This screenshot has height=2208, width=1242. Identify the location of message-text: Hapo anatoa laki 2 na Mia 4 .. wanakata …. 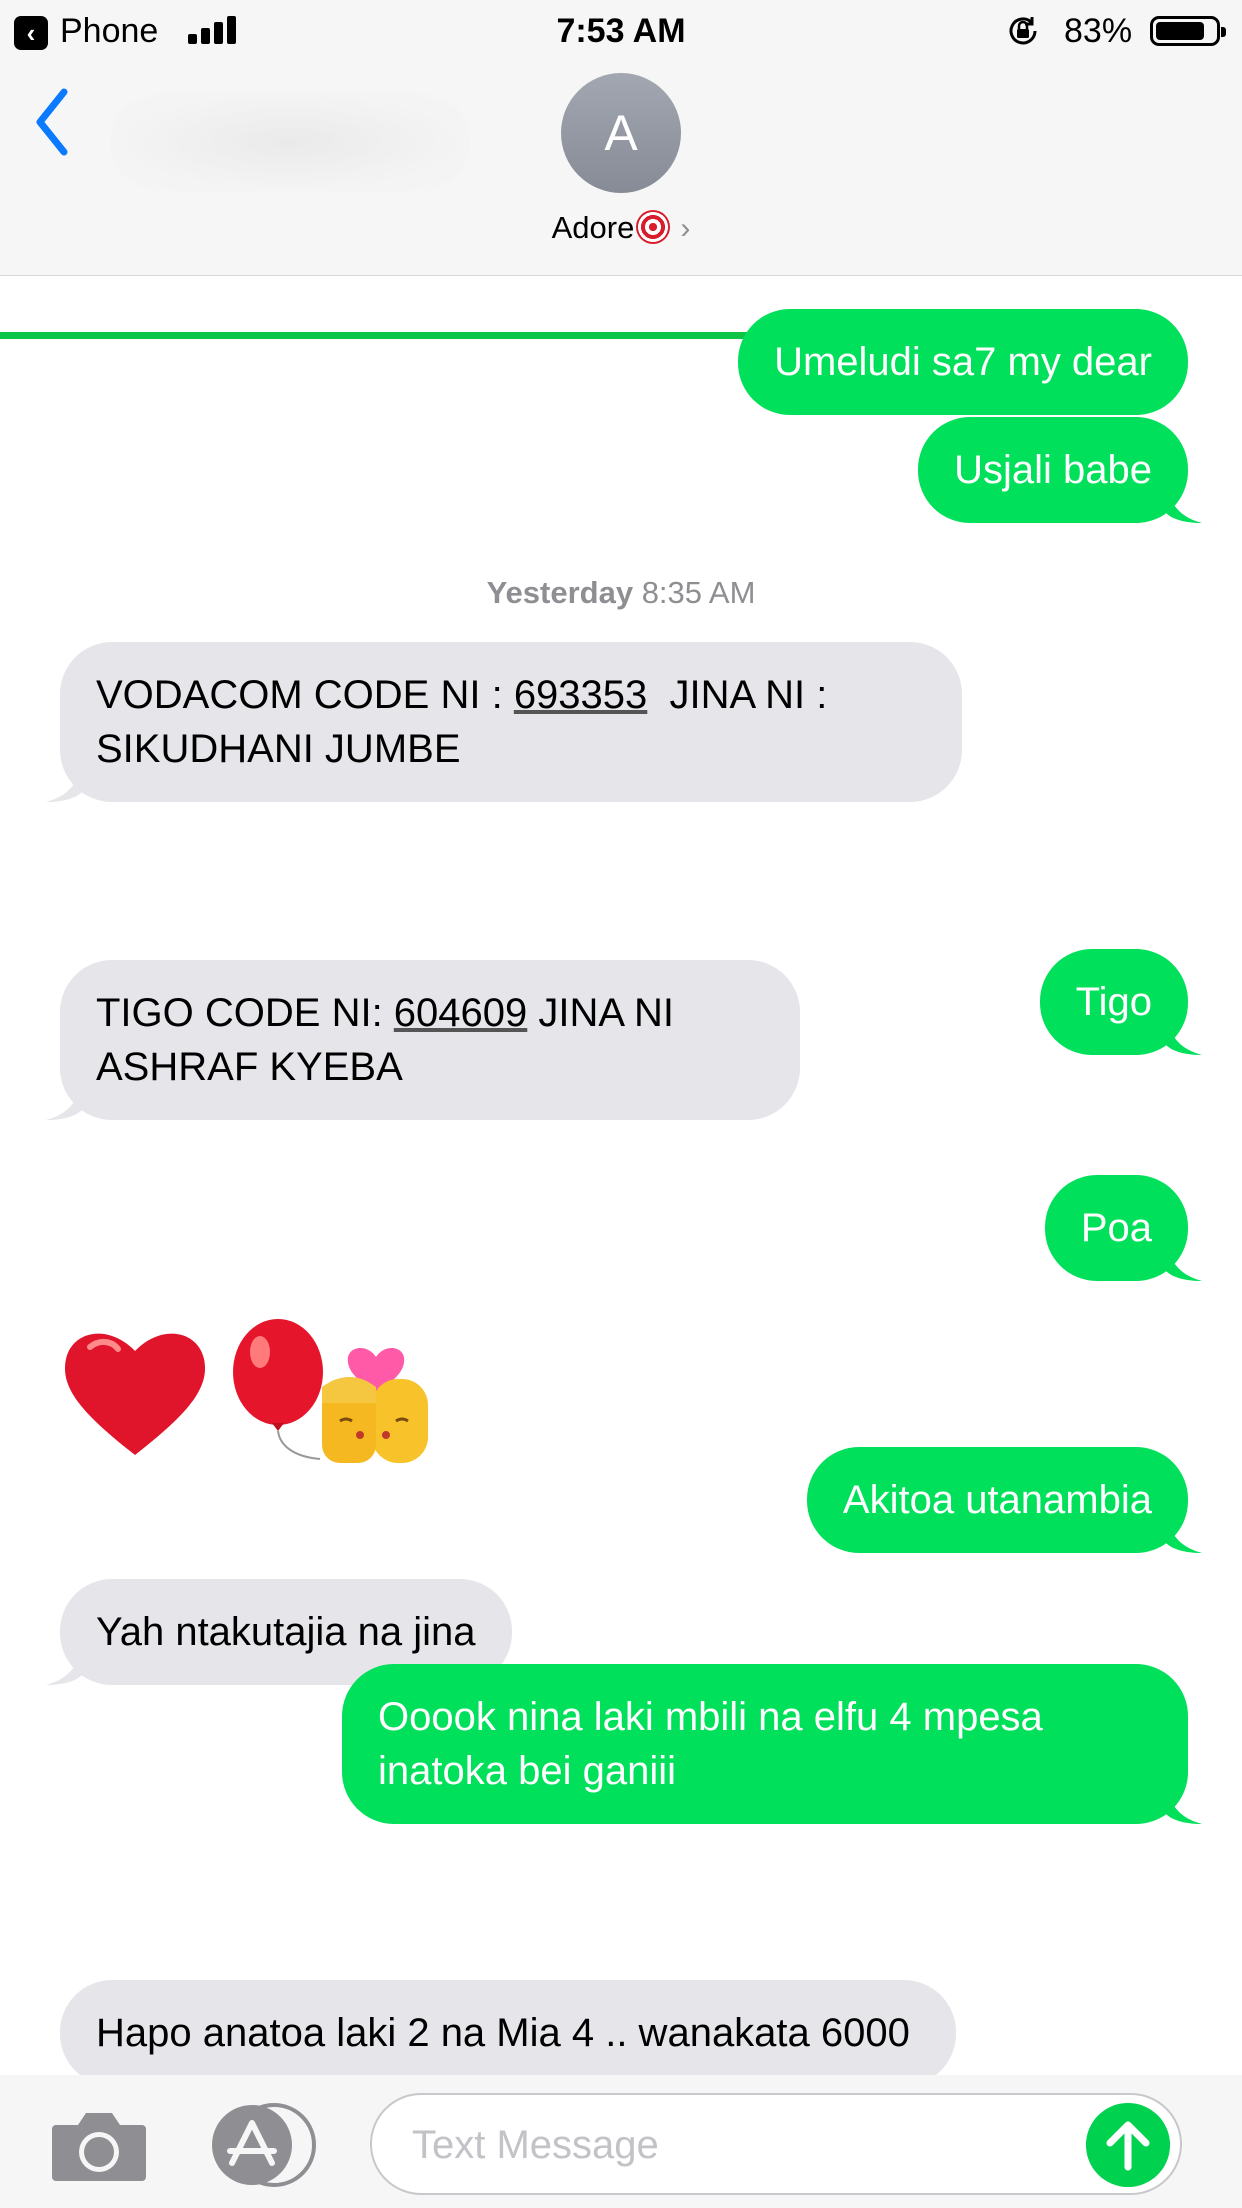
(503, 2033).